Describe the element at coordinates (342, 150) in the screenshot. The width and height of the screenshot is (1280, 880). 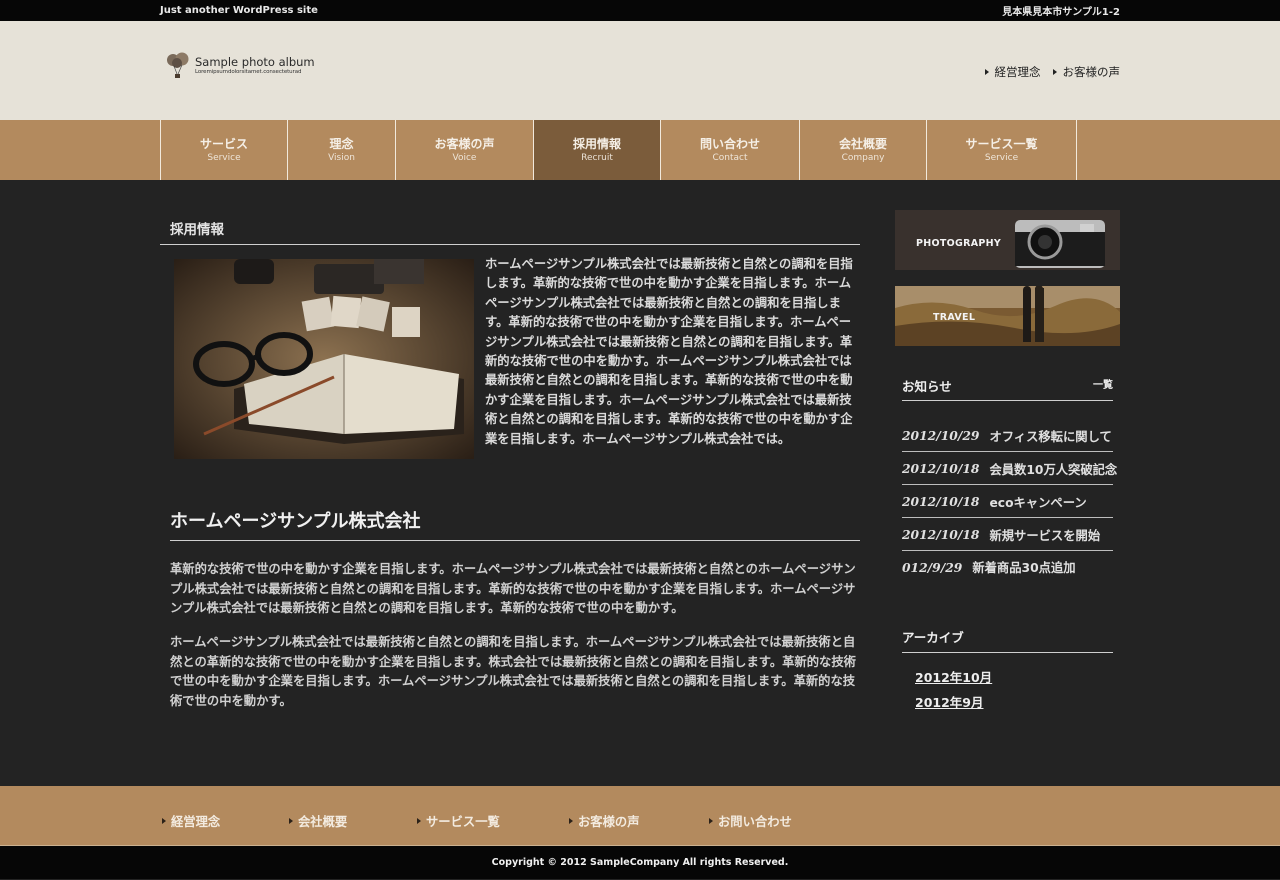
I see `nav-item-vision: 理念 Vision` at that location.